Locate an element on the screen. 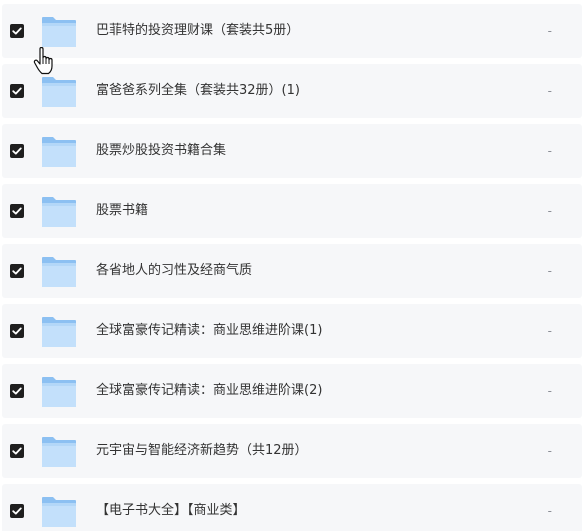 Image resolution: width=584 pixels, height=531 pixels. file-row: 全球富豪传记精读：商业思维进阶课(1) - is located at coordinates (292, 331).